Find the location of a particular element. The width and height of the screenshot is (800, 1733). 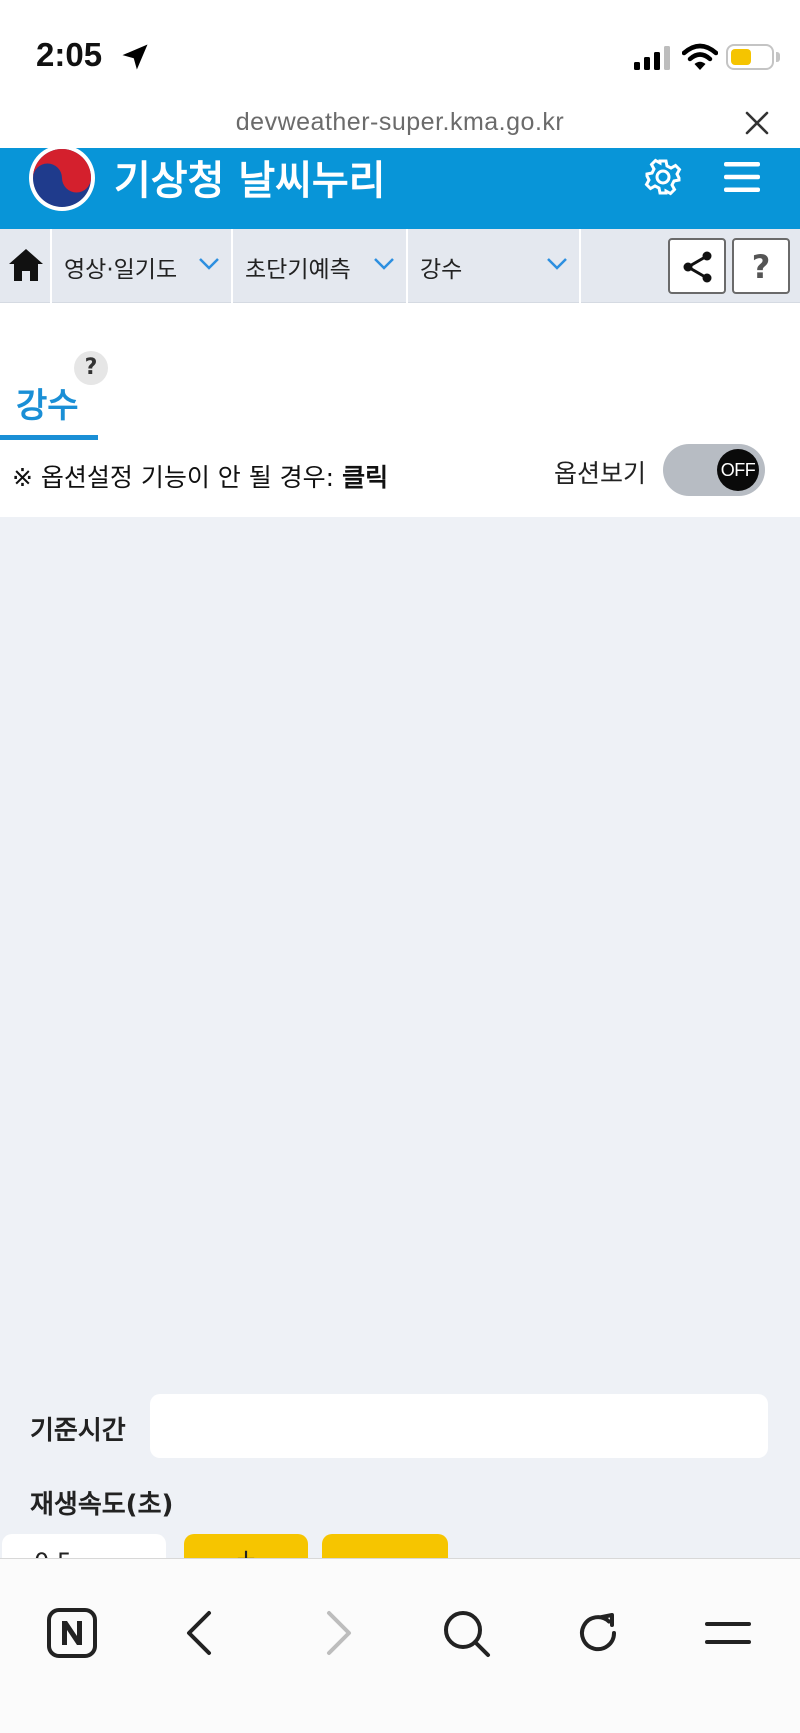

nav-dropdown-label: 초단기예측 is located at coordinates (298, 270).